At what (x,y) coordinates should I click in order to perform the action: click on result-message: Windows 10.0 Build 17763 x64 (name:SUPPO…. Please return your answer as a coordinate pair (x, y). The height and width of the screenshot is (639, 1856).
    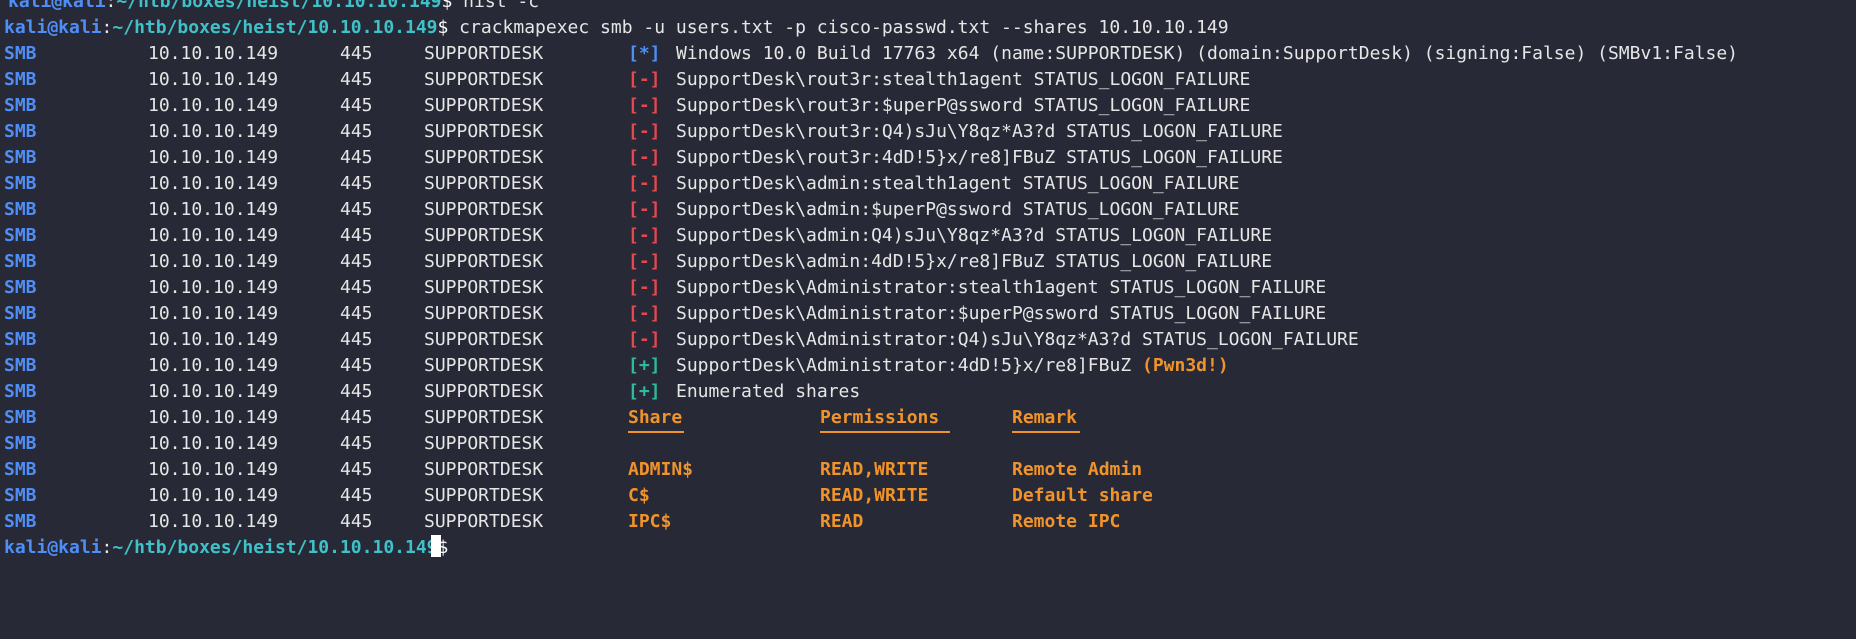
    Looking at the image, I should click on (1207, 54).